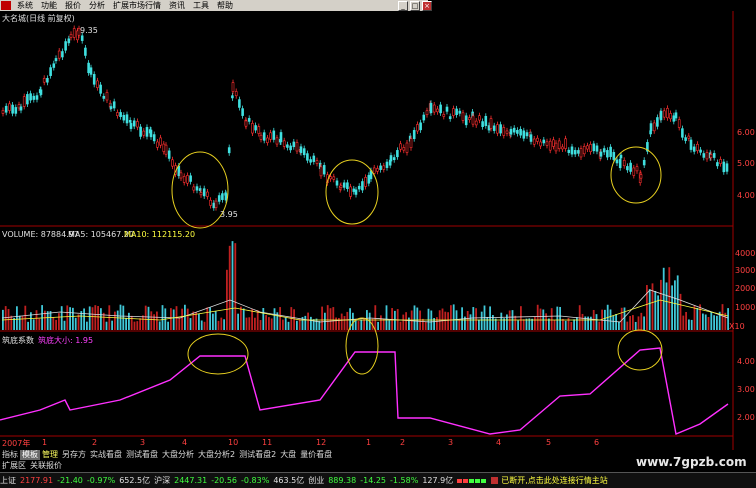  What do you see at coordinates (316, 455) in the screenshot?
I see `tab-volume-price: 量价看盘` at bounding box center [316, 455].